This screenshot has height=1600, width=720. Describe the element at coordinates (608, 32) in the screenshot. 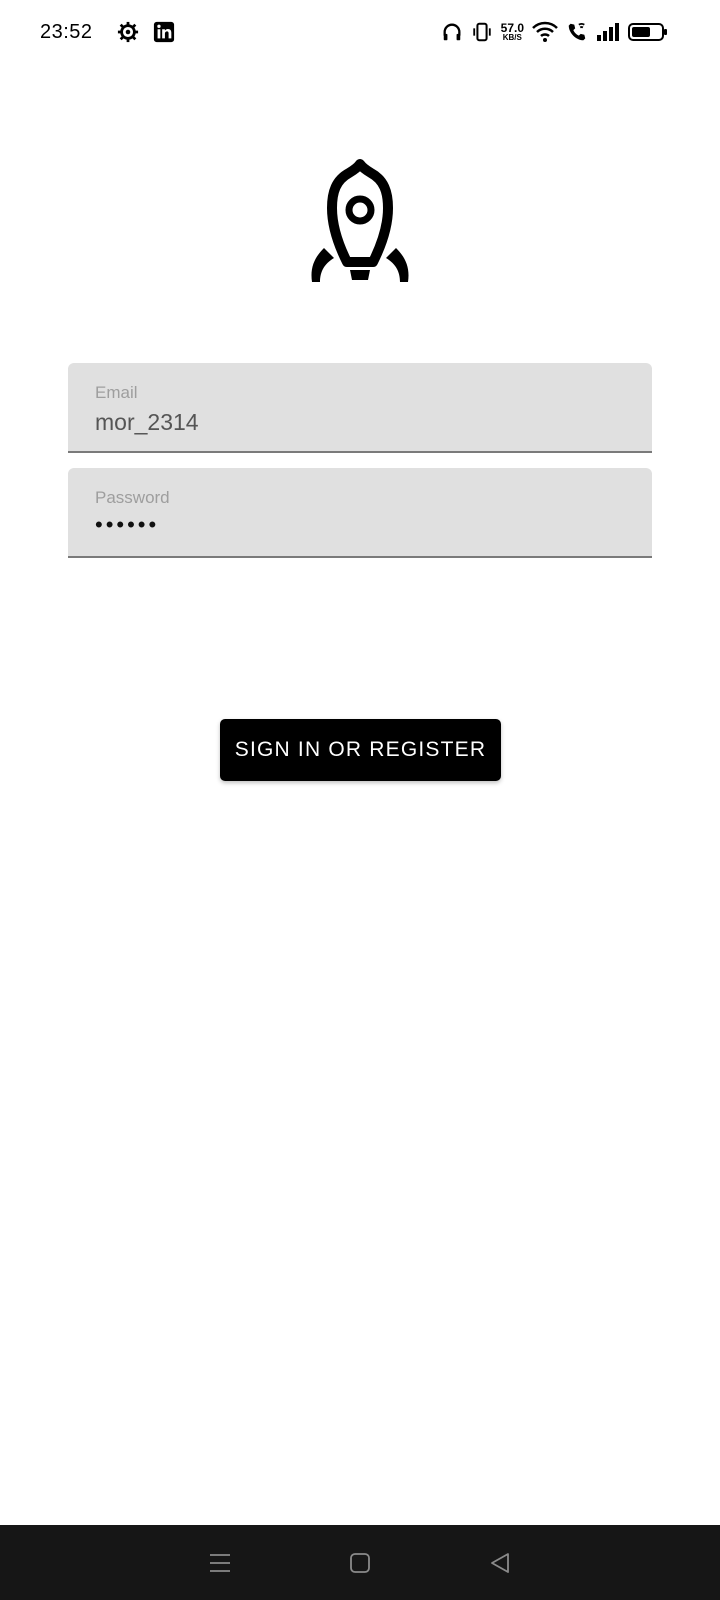

I see `signal-icon` at that location.